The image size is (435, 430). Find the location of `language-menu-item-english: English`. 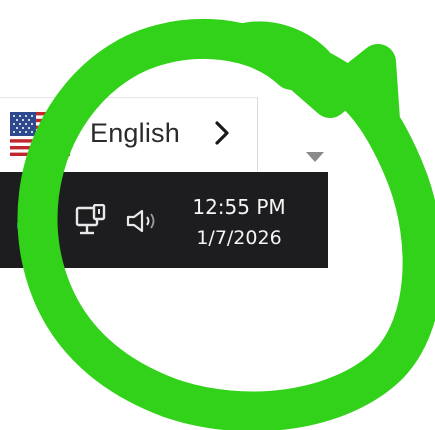

language-menu-item-english: English is located at coordinates (129, 134).